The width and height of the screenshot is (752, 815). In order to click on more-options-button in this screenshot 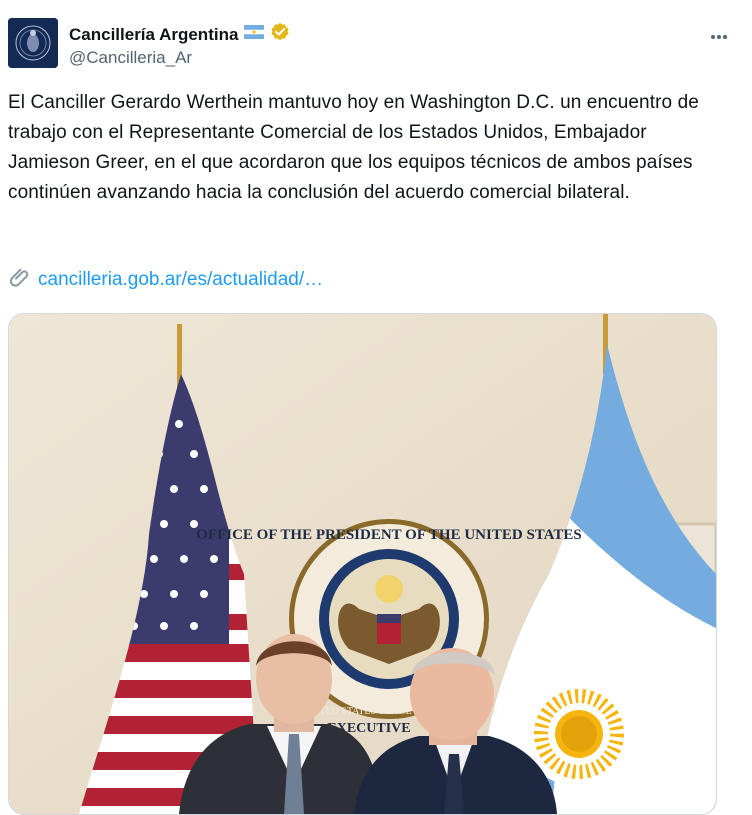, I will do `click(719, 37)`.